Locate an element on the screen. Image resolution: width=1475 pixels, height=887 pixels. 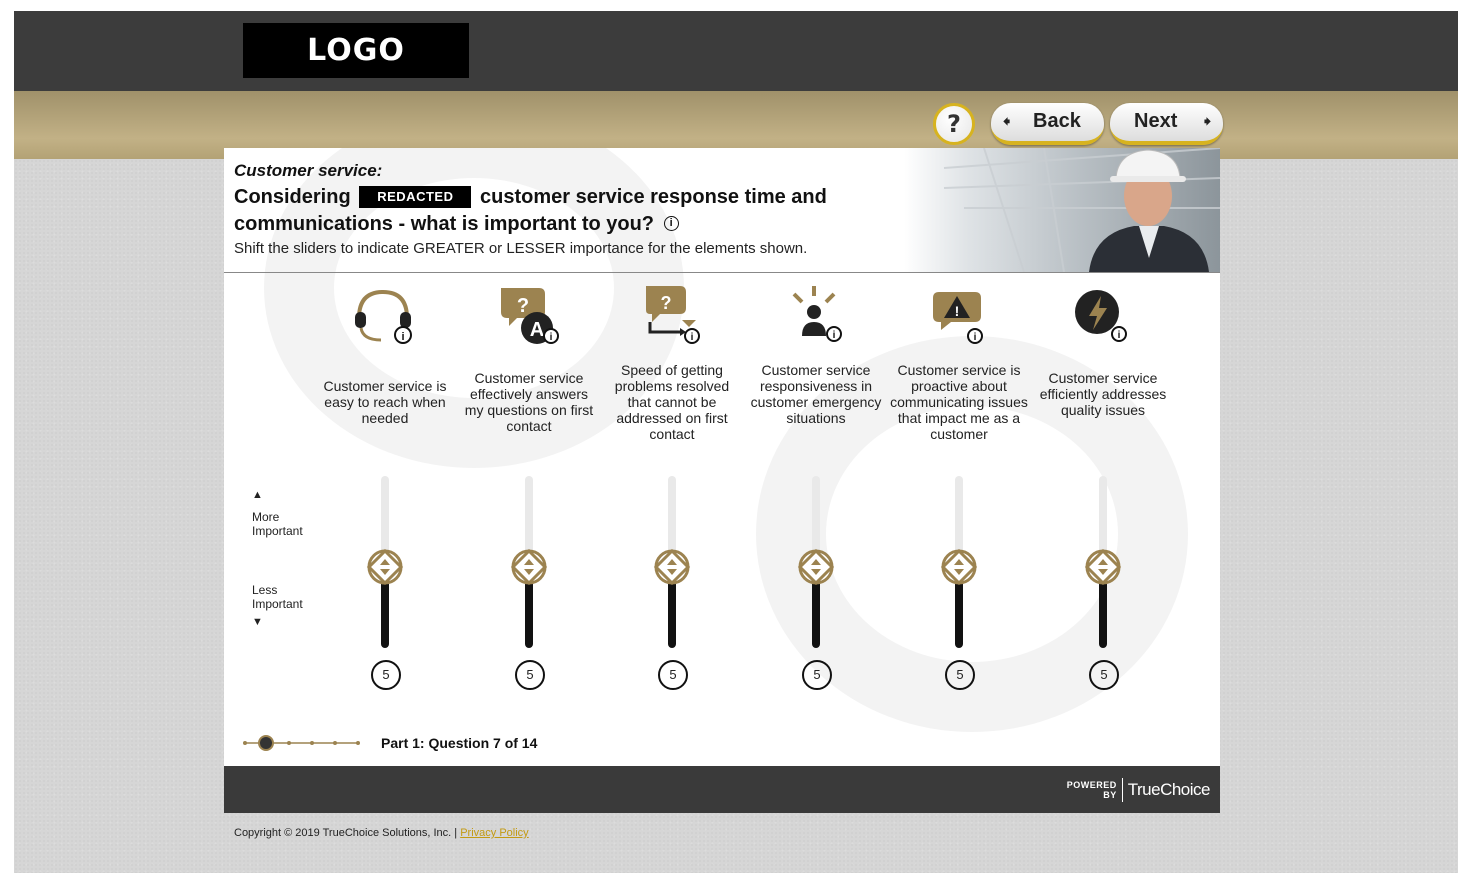
less-important-label-2: Important is located at coordinates (277, 604).